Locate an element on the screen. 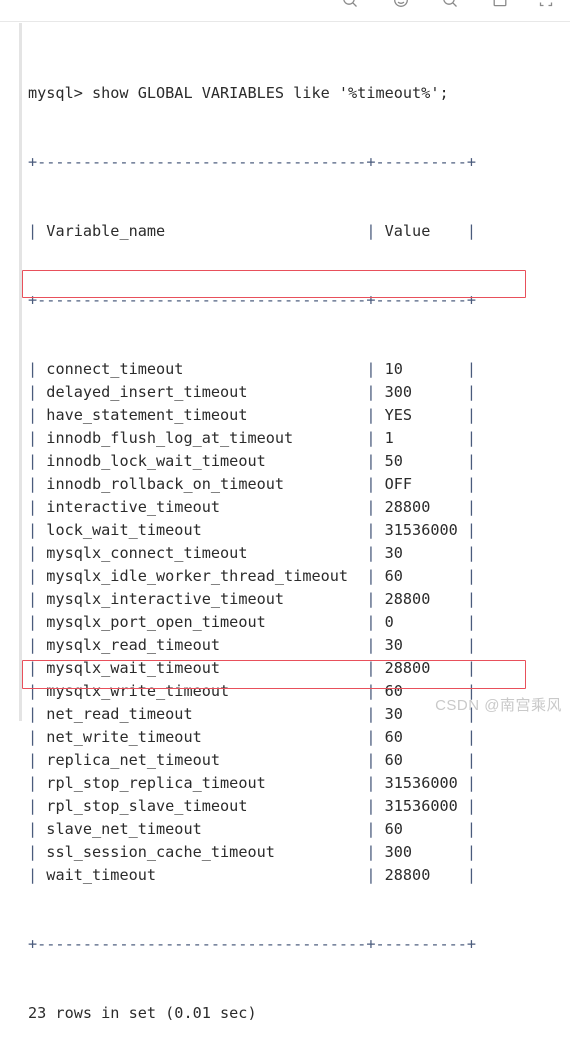 The image size is (570, 1048). table-row: | slave_net_timeout | 60 | is located at coordinates (293, 829).